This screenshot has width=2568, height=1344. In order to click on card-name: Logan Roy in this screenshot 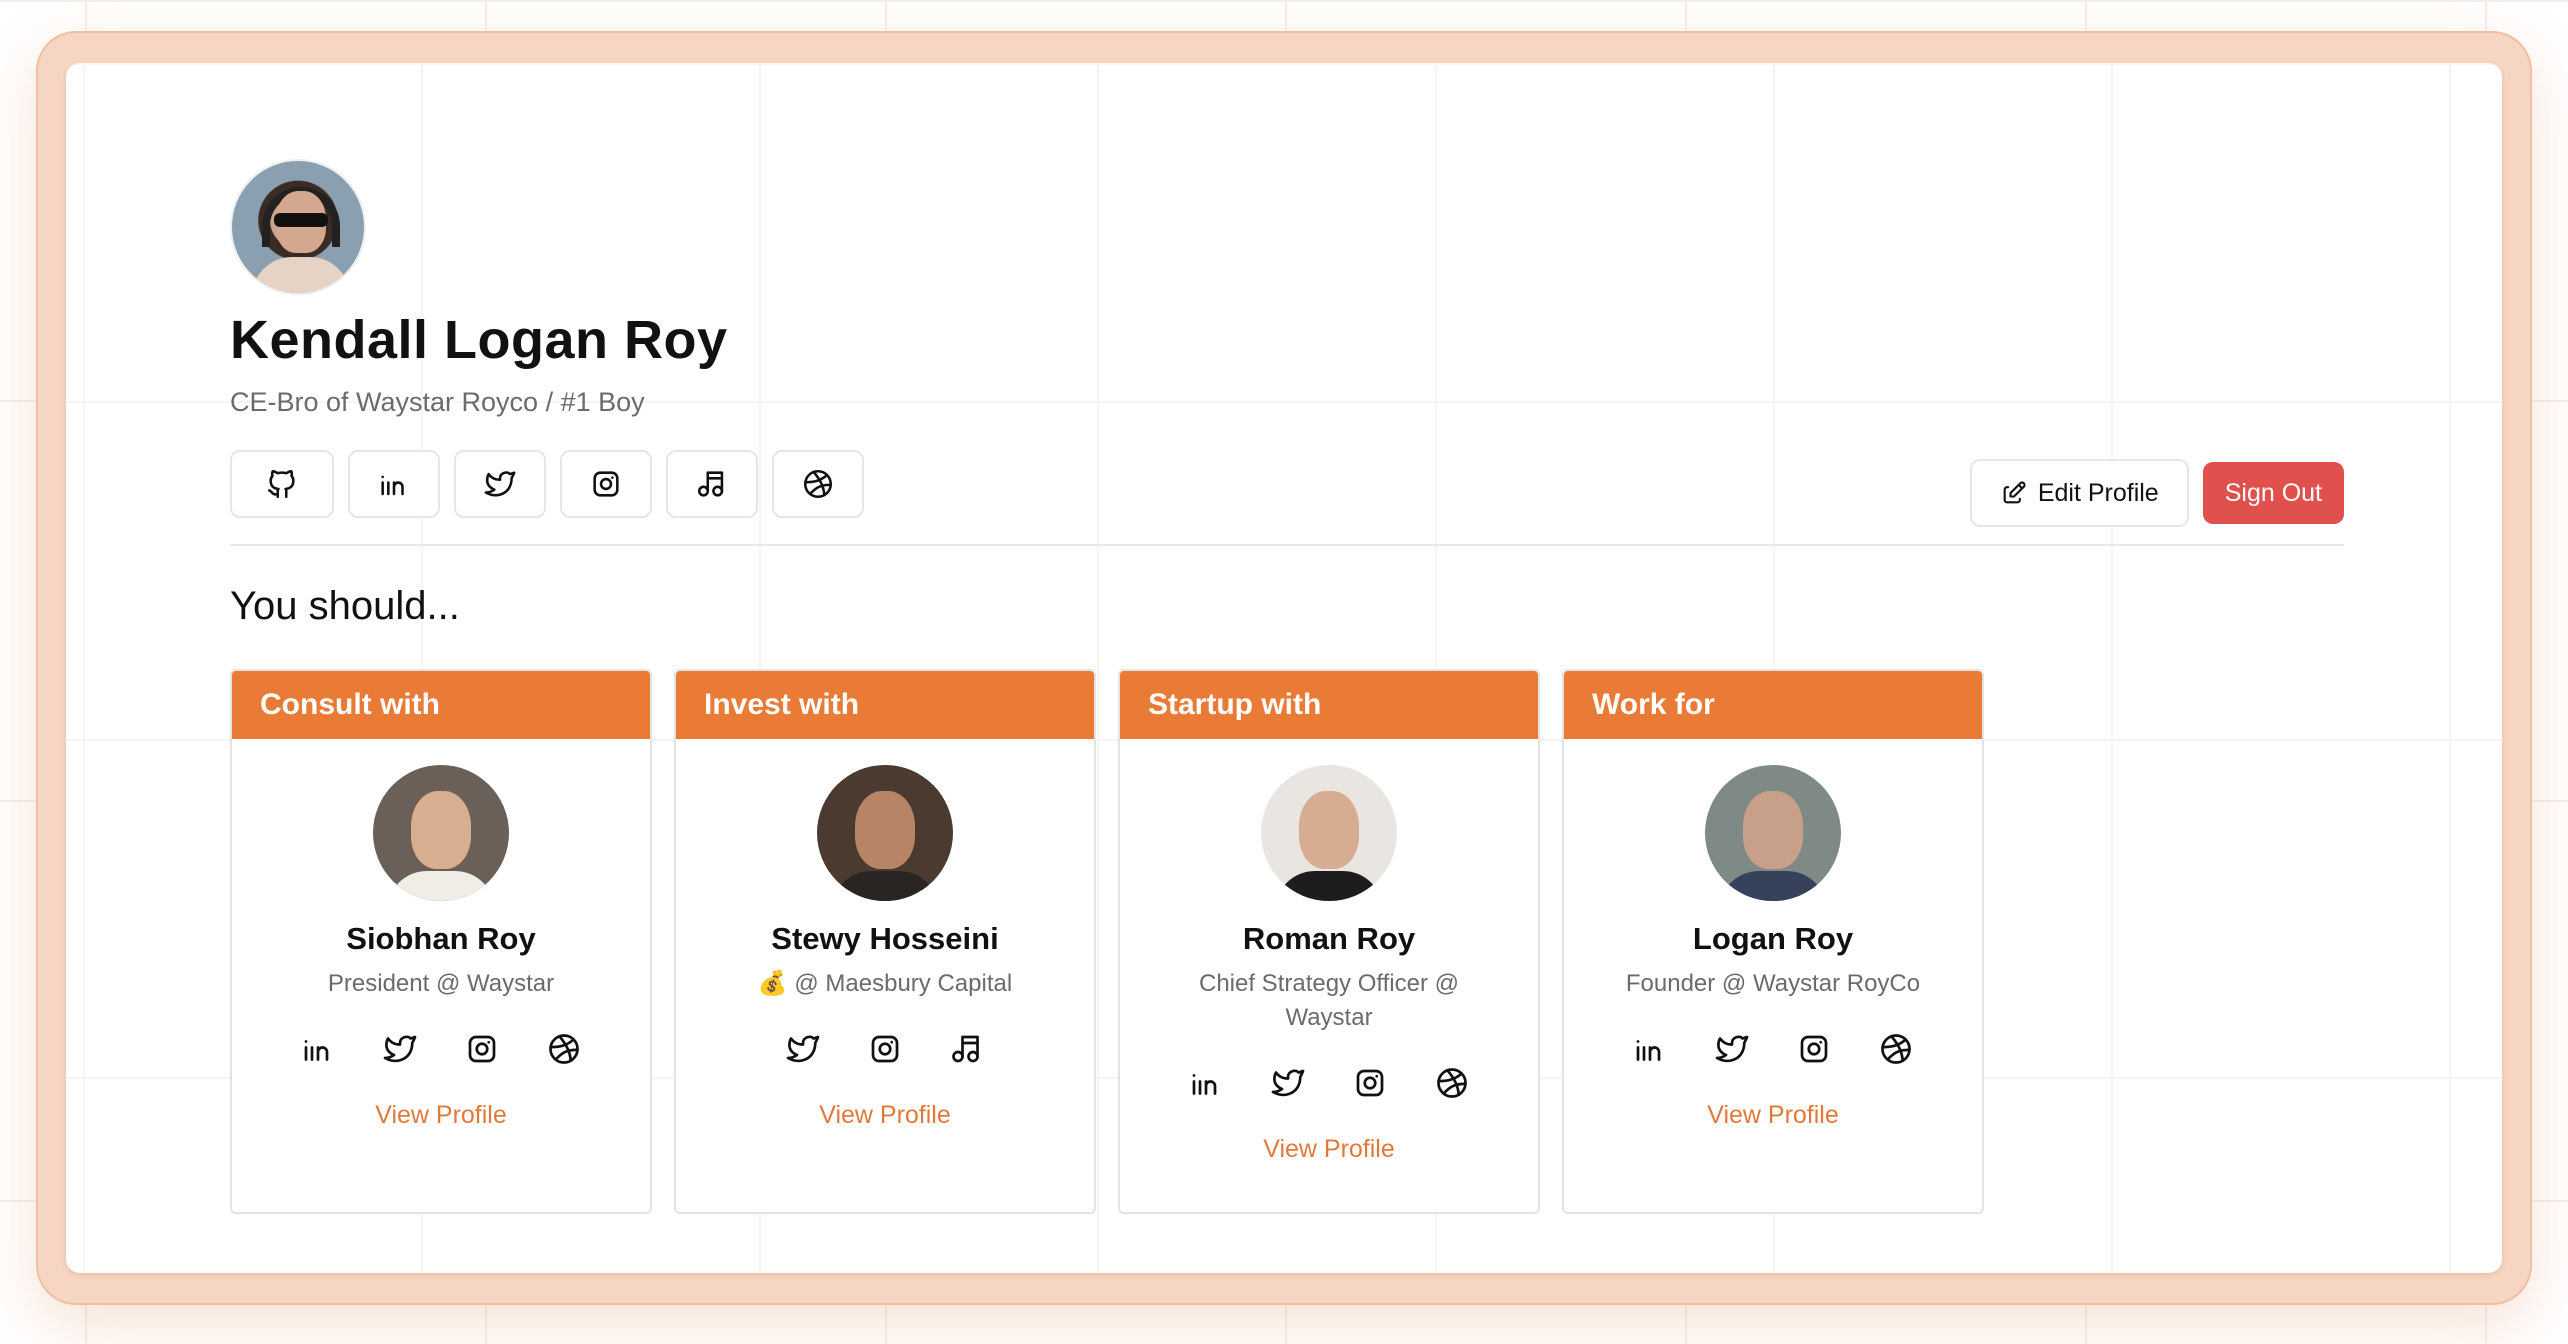, I will do `click(1773, 938)`.